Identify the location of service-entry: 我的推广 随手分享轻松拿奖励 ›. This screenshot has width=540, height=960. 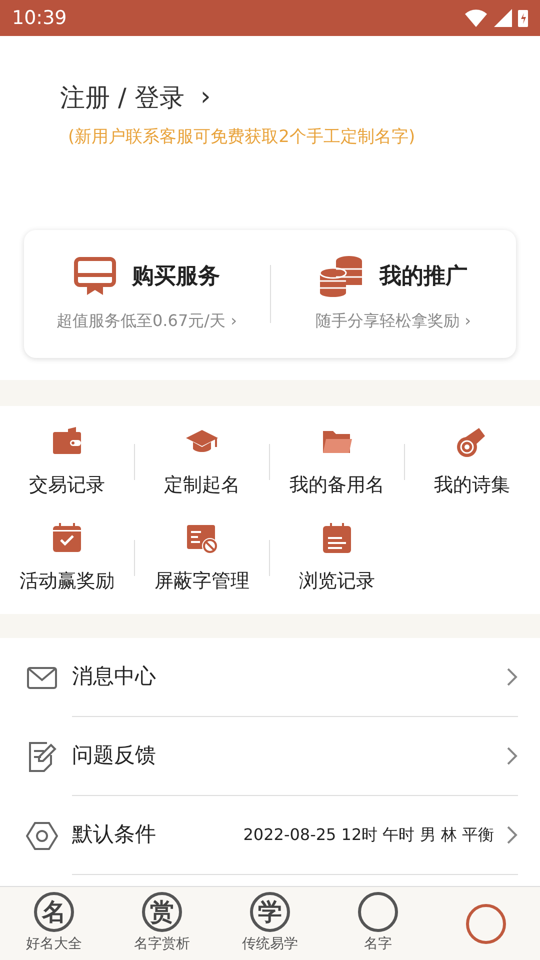
(393, 294).